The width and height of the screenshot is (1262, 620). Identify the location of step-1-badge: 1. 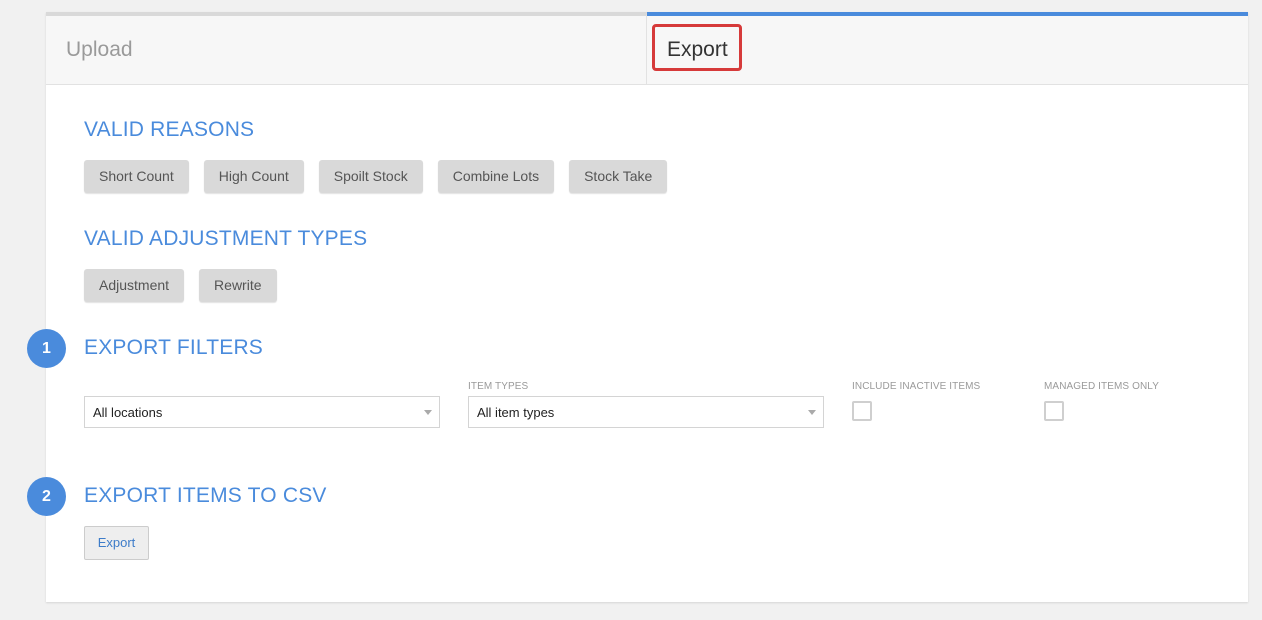
(46, 348).